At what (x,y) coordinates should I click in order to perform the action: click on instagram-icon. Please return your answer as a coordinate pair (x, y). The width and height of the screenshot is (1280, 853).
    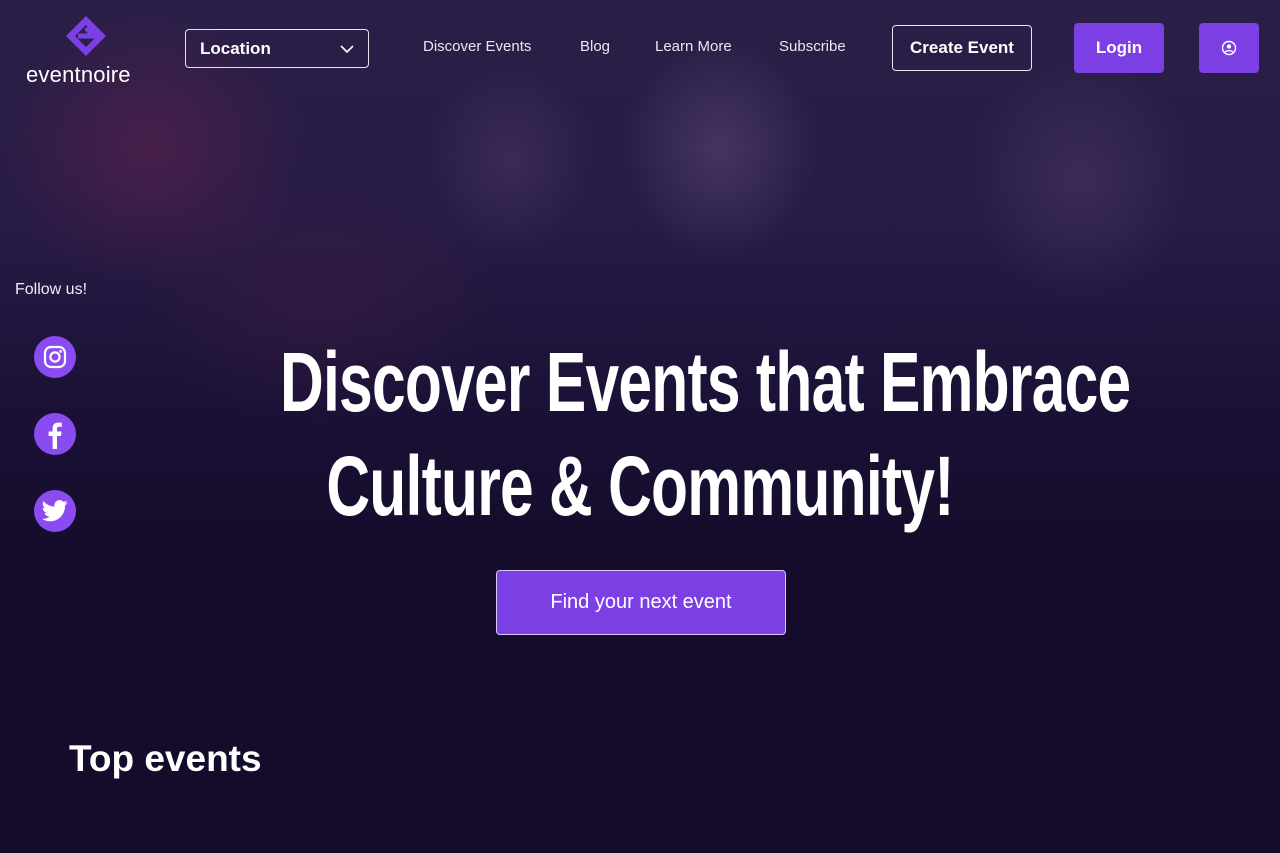
    Looking at the image, I should click on (55, 357).